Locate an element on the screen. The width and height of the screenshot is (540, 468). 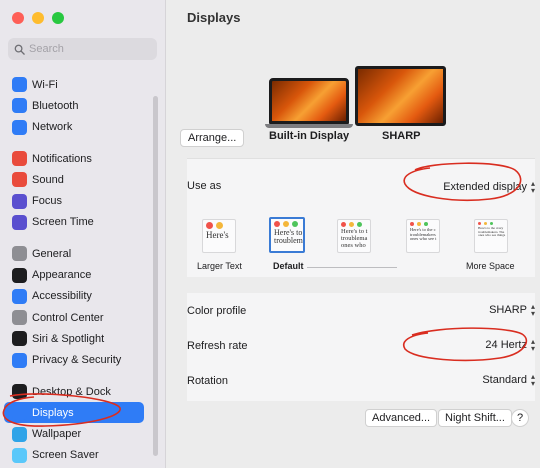
sidebar-item-focus: Focus is located at coordinates (79, 200).